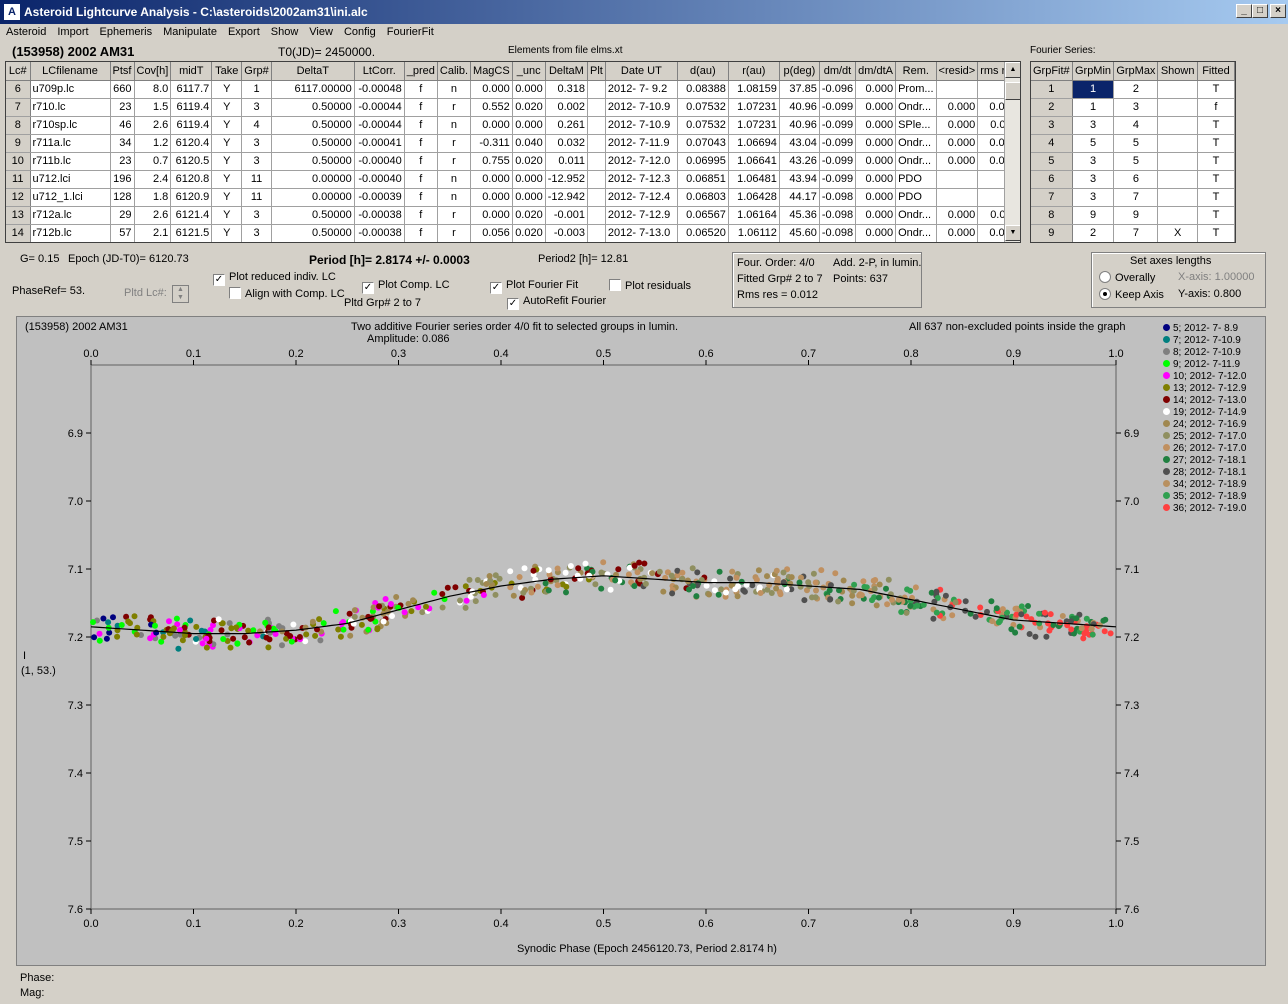 Image resolution: width=1288 pixels, height=1004 pixels. I want to click on table-cell: 1.8, so click(153, 197).